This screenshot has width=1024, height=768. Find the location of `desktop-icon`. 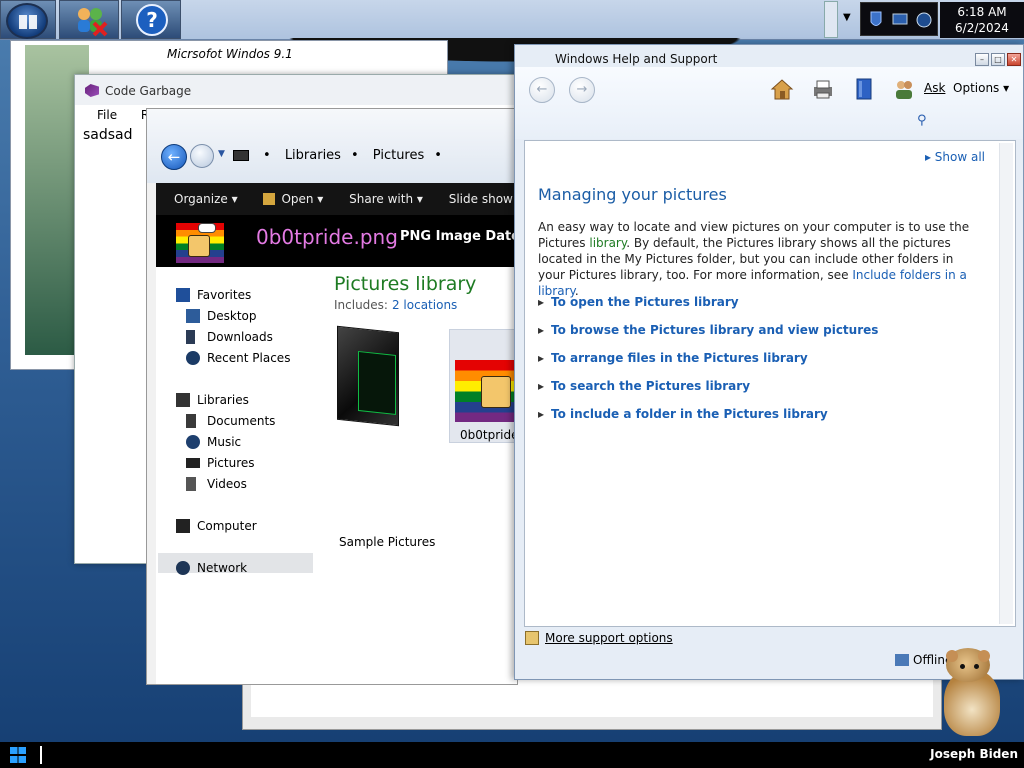

desktop-icon is located at coordinates (193, 316).